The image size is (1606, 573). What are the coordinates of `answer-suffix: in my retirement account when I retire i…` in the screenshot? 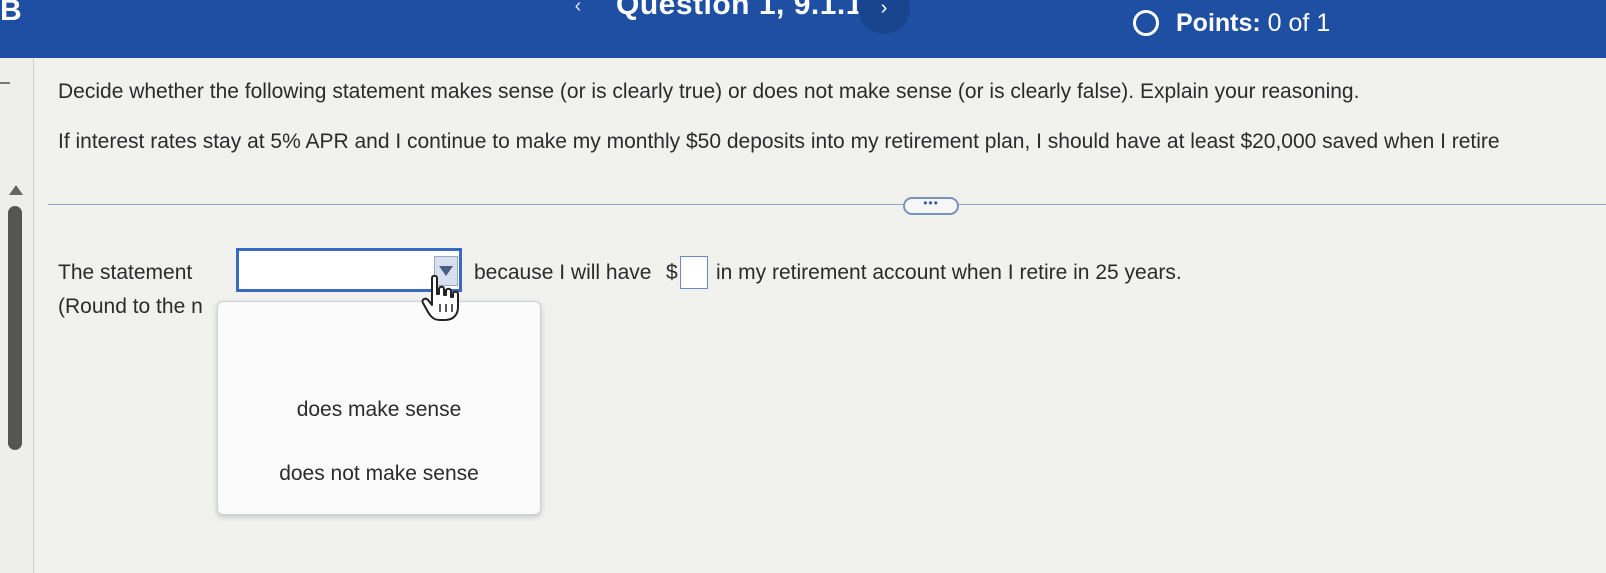 It's located at (949, 272).